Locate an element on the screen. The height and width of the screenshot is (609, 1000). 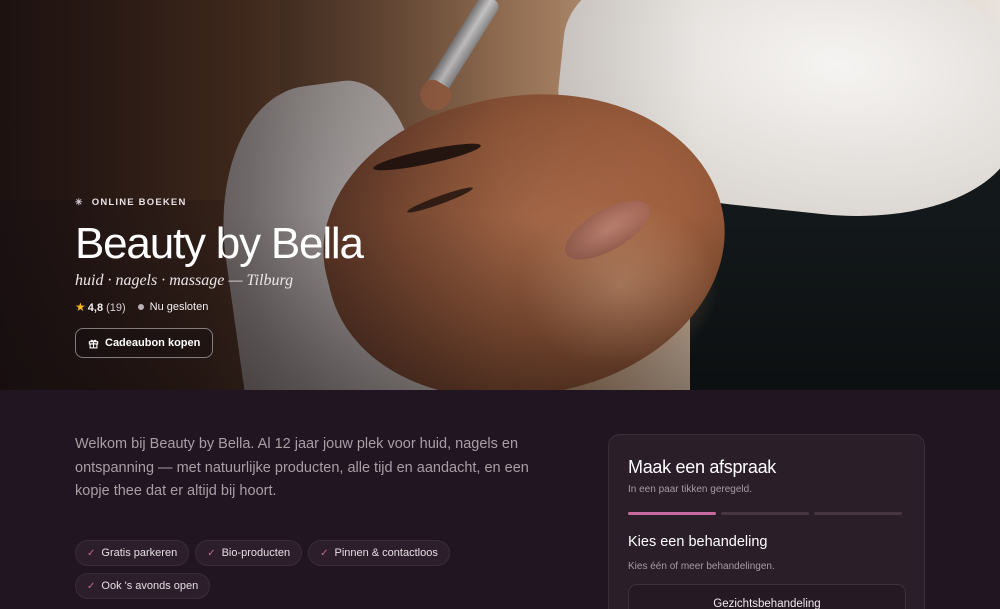
gift-card-button-label: Cadeaubon kopen is located at coordinates (153, 343).